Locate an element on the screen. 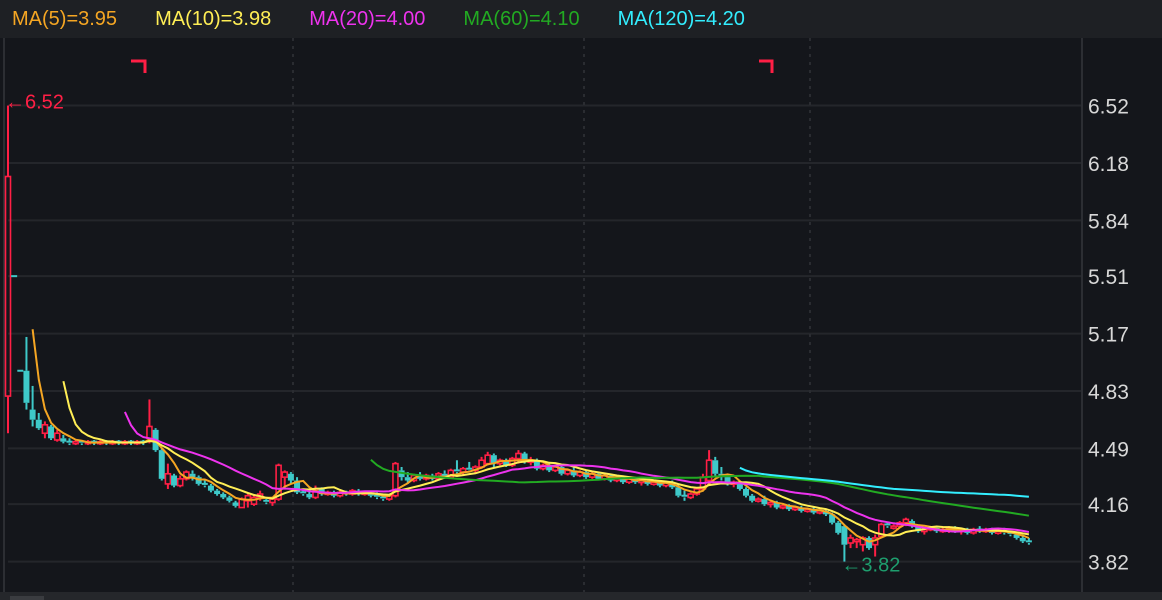 This screenshot has width=1162, height=600. price-axis: 6.52 6.18 5.84 5.51 5.17 4.83 4.49 4.16 3.82 is located at coordinates (1108, 335).